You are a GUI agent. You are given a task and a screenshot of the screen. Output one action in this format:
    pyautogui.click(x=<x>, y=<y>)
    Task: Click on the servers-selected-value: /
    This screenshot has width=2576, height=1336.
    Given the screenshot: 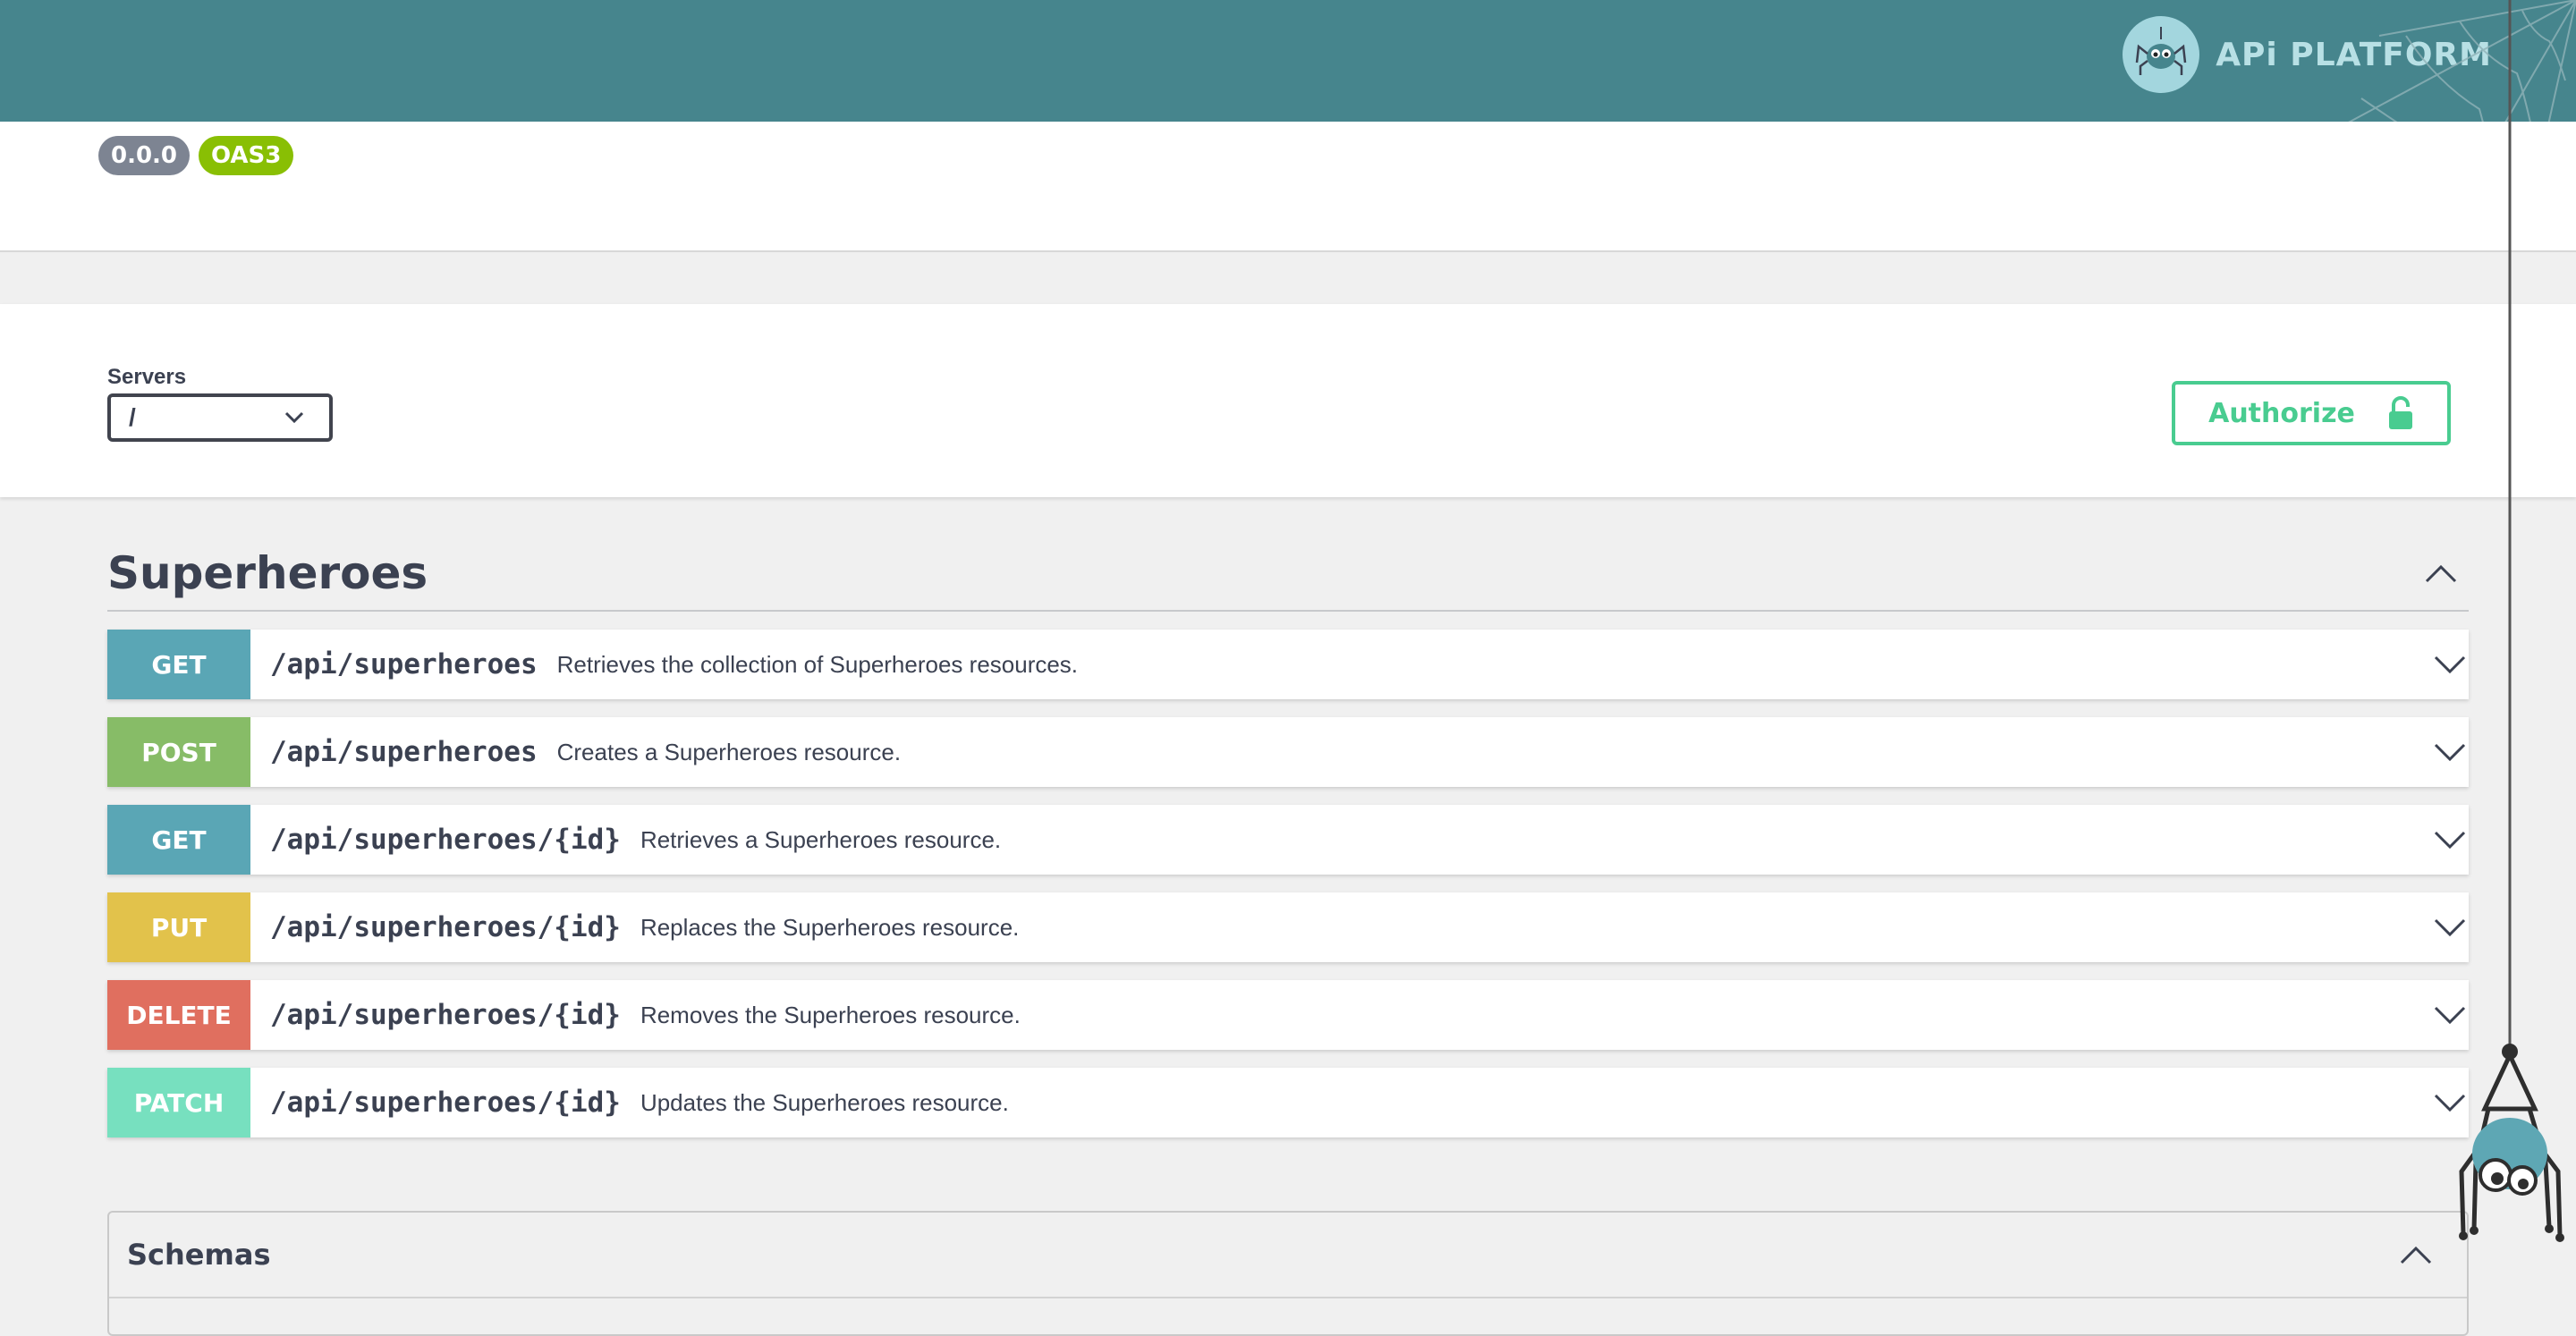 What is the action you would take?
    pyautogui.click(x=132, y=417)
    